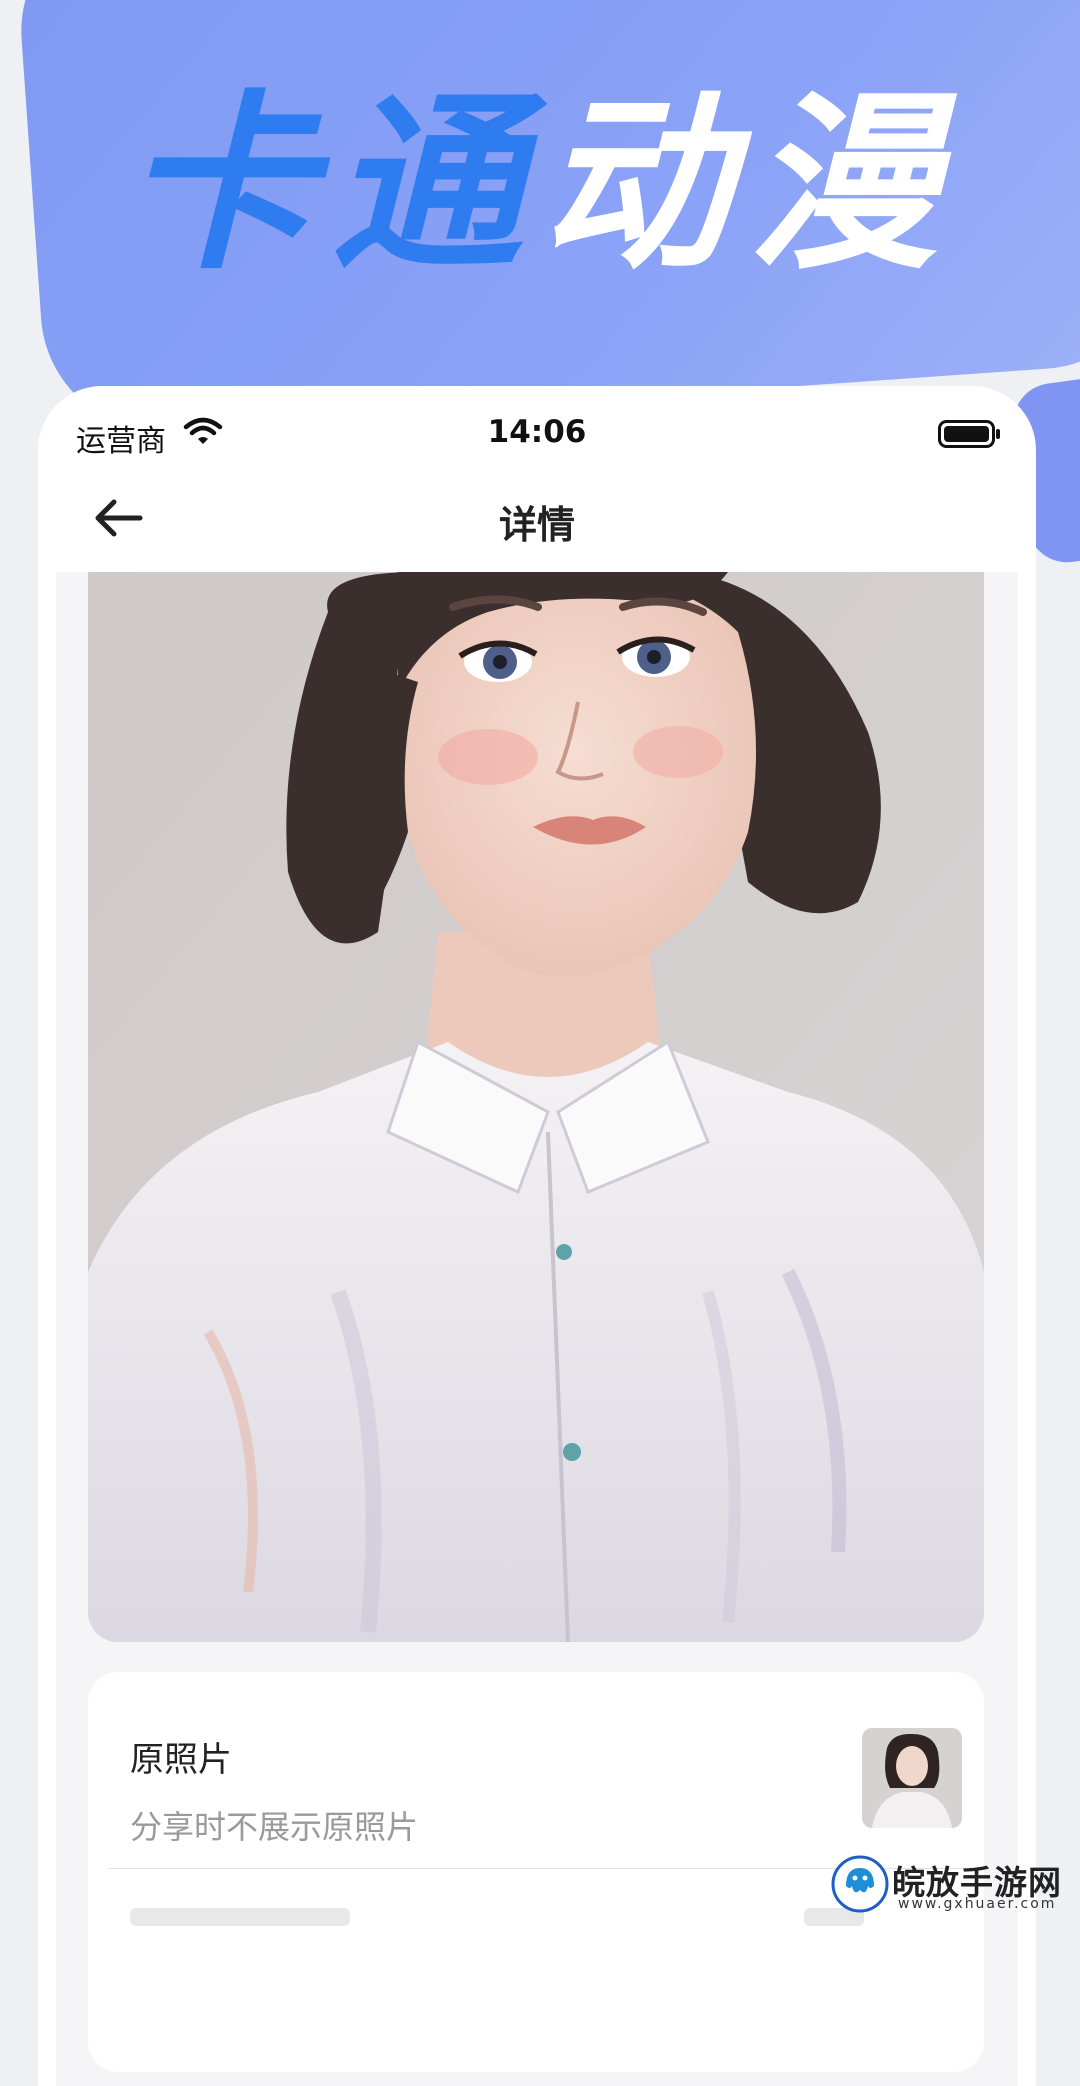 This screenshot has width=1080, height=2086. Describe the element at coordinates (240, 1917) in the screenshot. I see `next-row-placeholder` at that location.